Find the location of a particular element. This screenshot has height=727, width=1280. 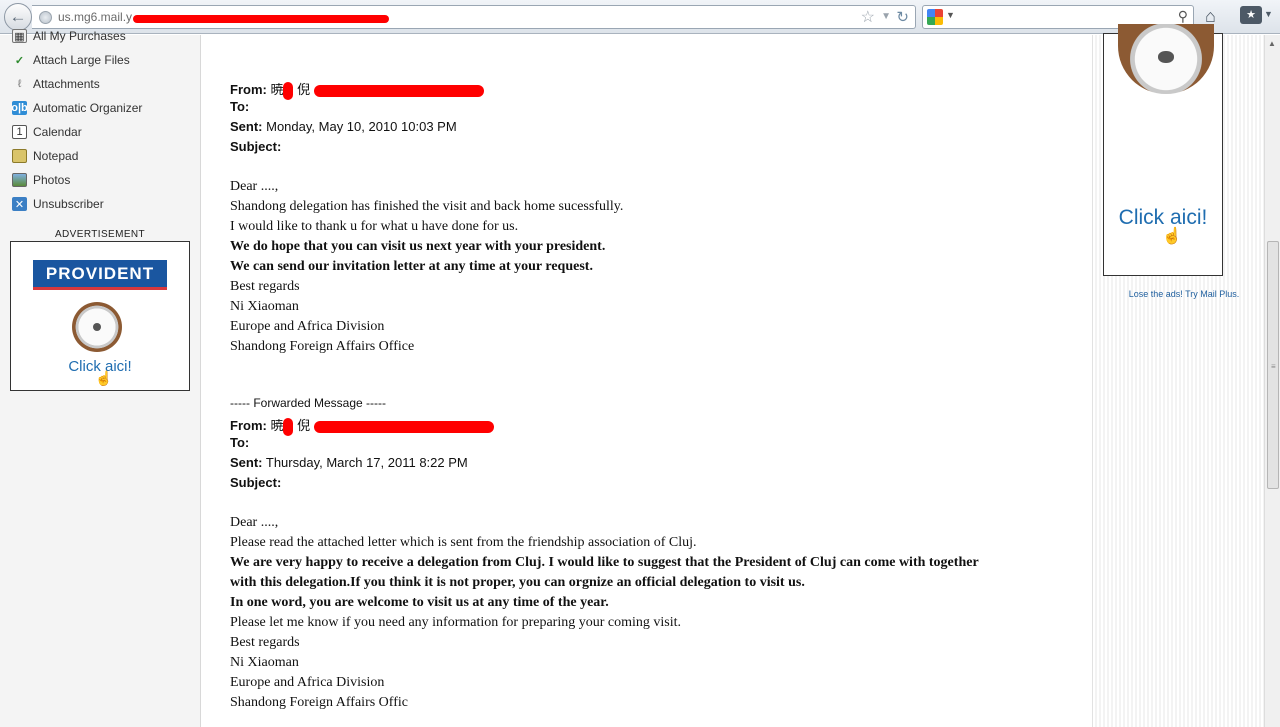

forwarded-message-header: ----- Forwarded Message ----- is located at coordinates (308, 403).